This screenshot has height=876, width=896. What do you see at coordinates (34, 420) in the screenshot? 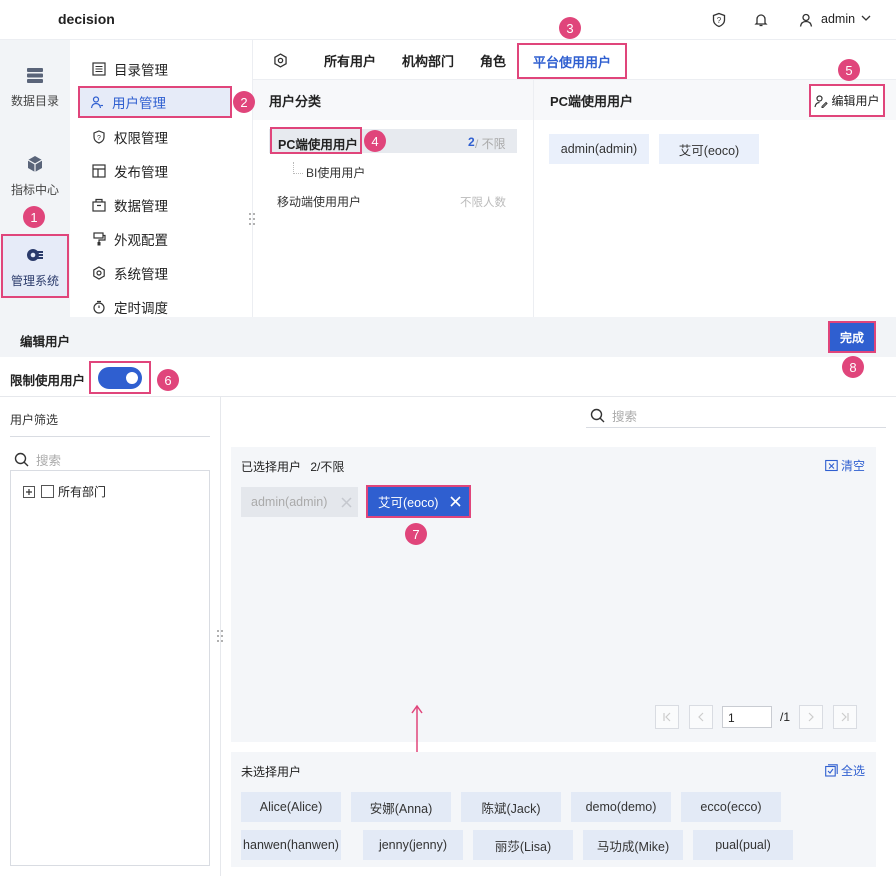
I see `filter-title: 用户筛选` at bounding box center [34, 420].